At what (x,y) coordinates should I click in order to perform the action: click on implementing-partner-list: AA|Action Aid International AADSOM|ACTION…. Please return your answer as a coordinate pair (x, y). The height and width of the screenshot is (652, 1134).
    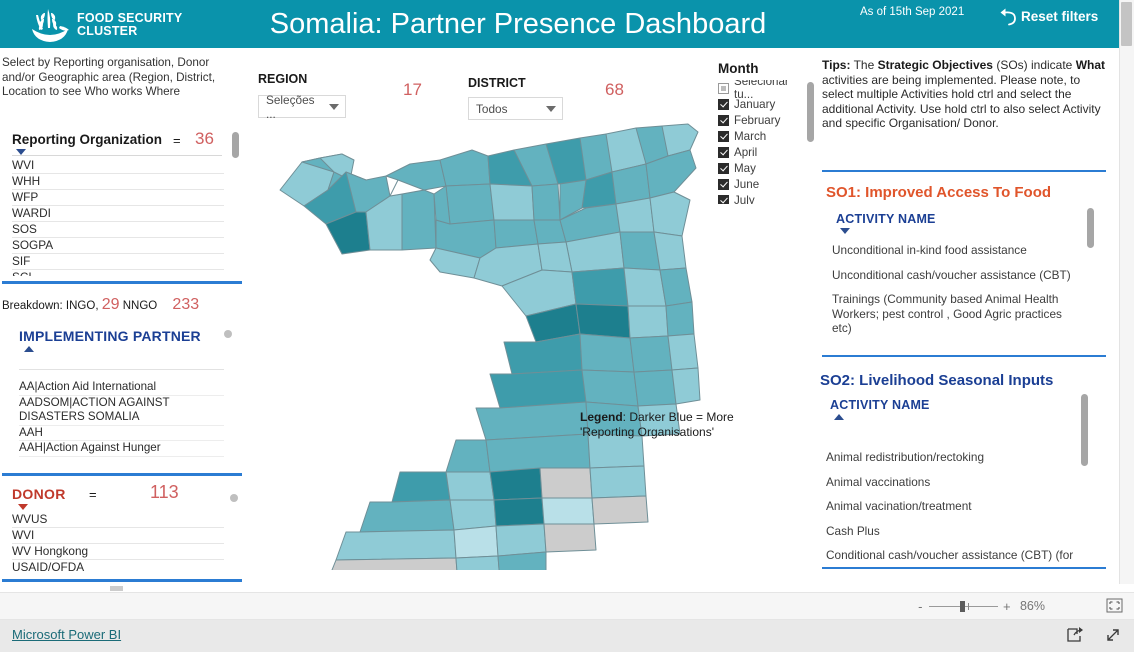
    Looking at the image, I should click on (121, 424).